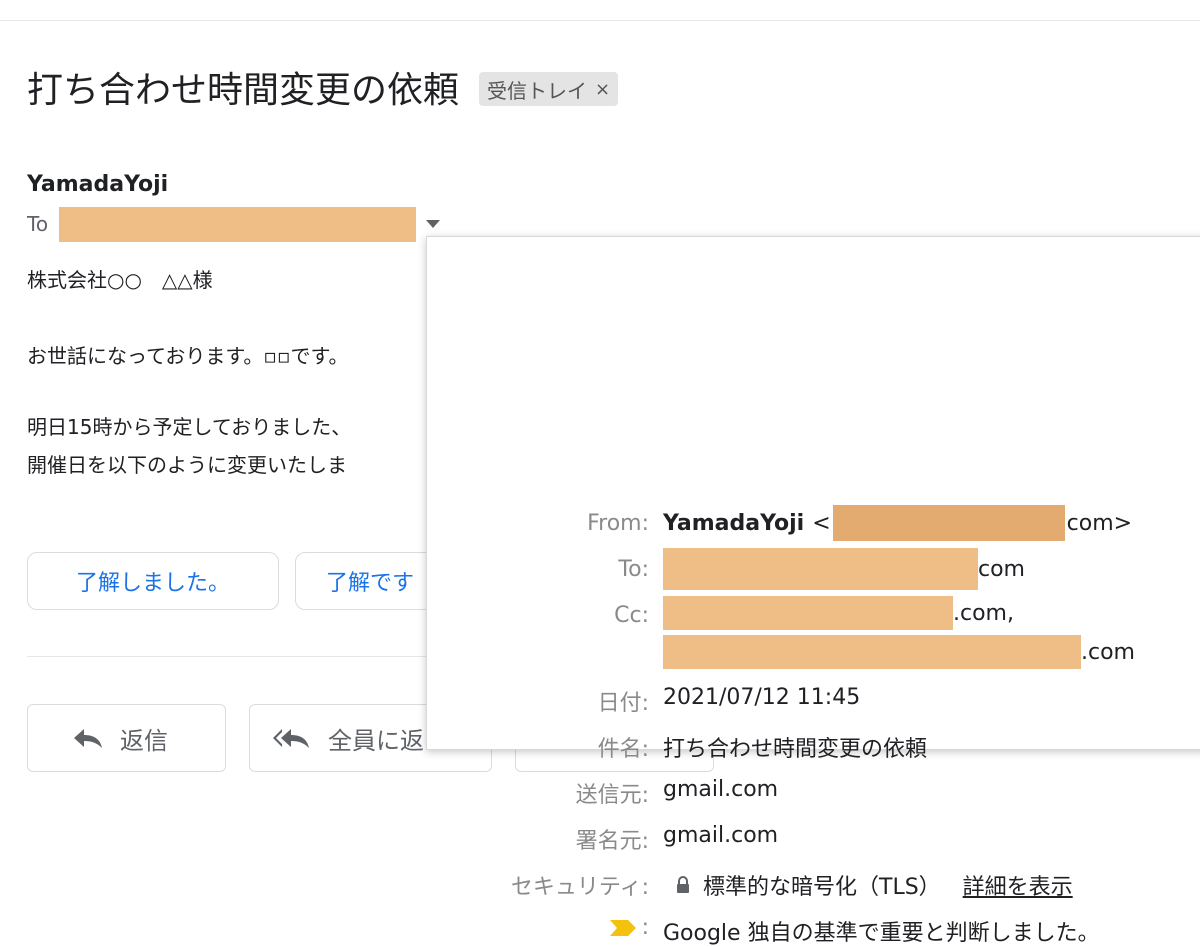 The height and width of the screenshot is (947, 1200). What do you see at coordinates (721, 789) in the screenshot?
I see `details-mailed-by: gmail.com` at bounding box center [721, 789].